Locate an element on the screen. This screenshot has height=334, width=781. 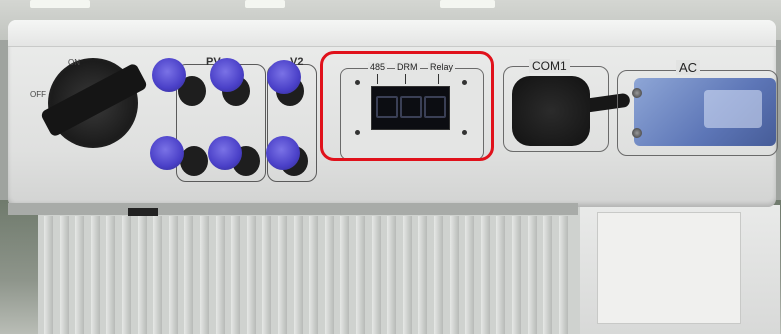
mc4-connector-base is located at coordinates (194, 161).